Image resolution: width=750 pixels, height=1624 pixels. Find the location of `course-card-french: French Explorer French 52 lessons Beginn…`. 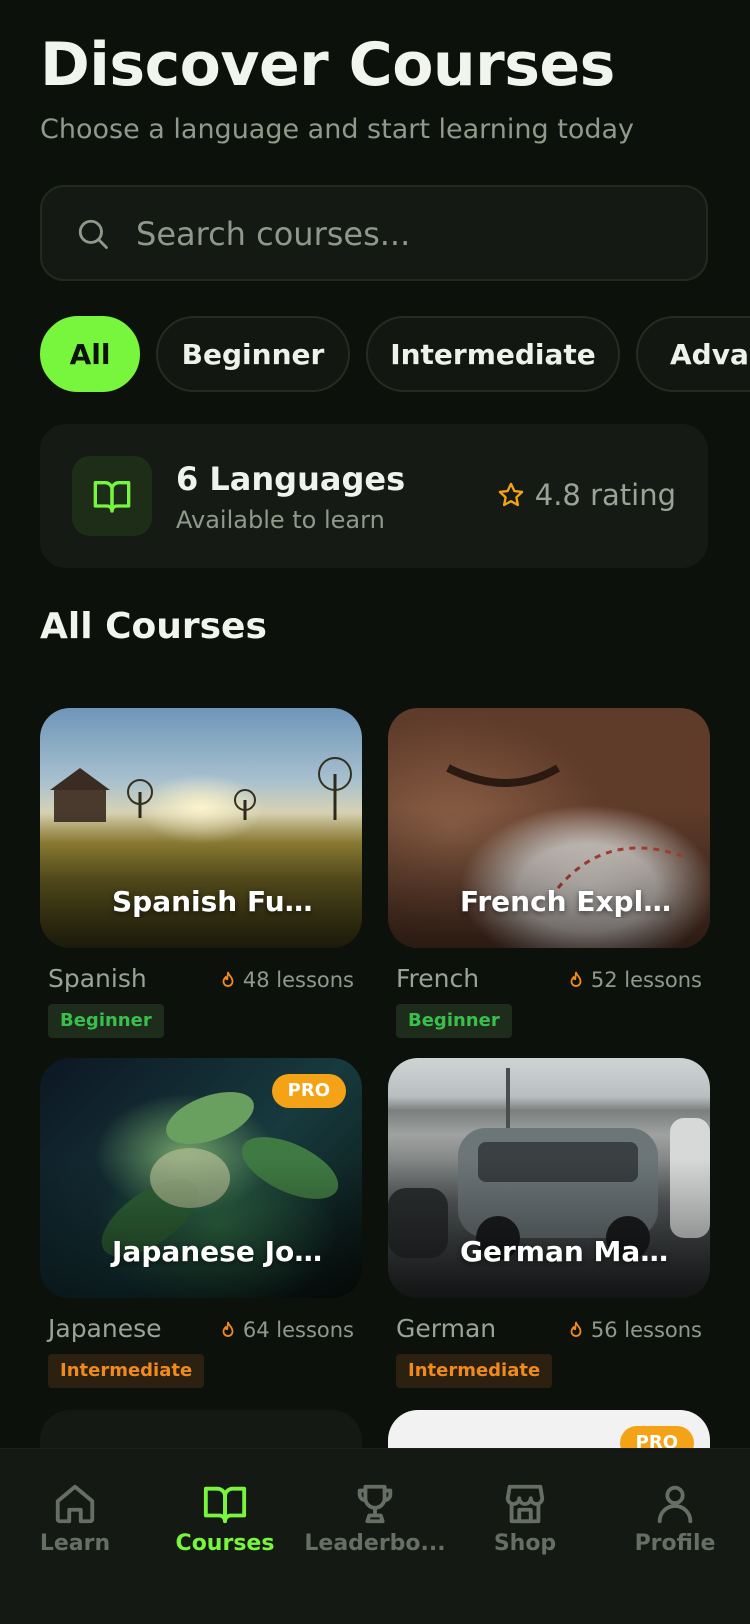

course-card-french: French Explorer French 52 lessons Beginn… is located at coordinates (549, 873).